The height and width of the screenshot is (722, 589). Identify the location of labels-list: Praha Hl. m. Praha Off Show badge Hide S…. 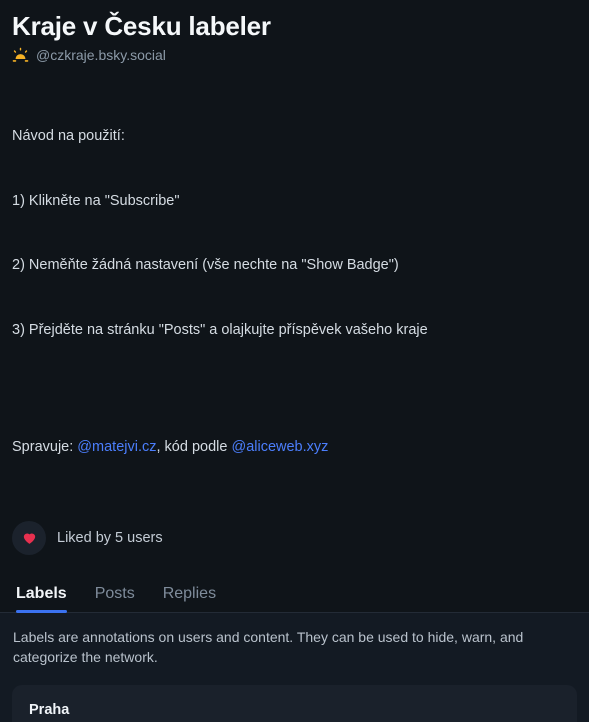
(294, 703).